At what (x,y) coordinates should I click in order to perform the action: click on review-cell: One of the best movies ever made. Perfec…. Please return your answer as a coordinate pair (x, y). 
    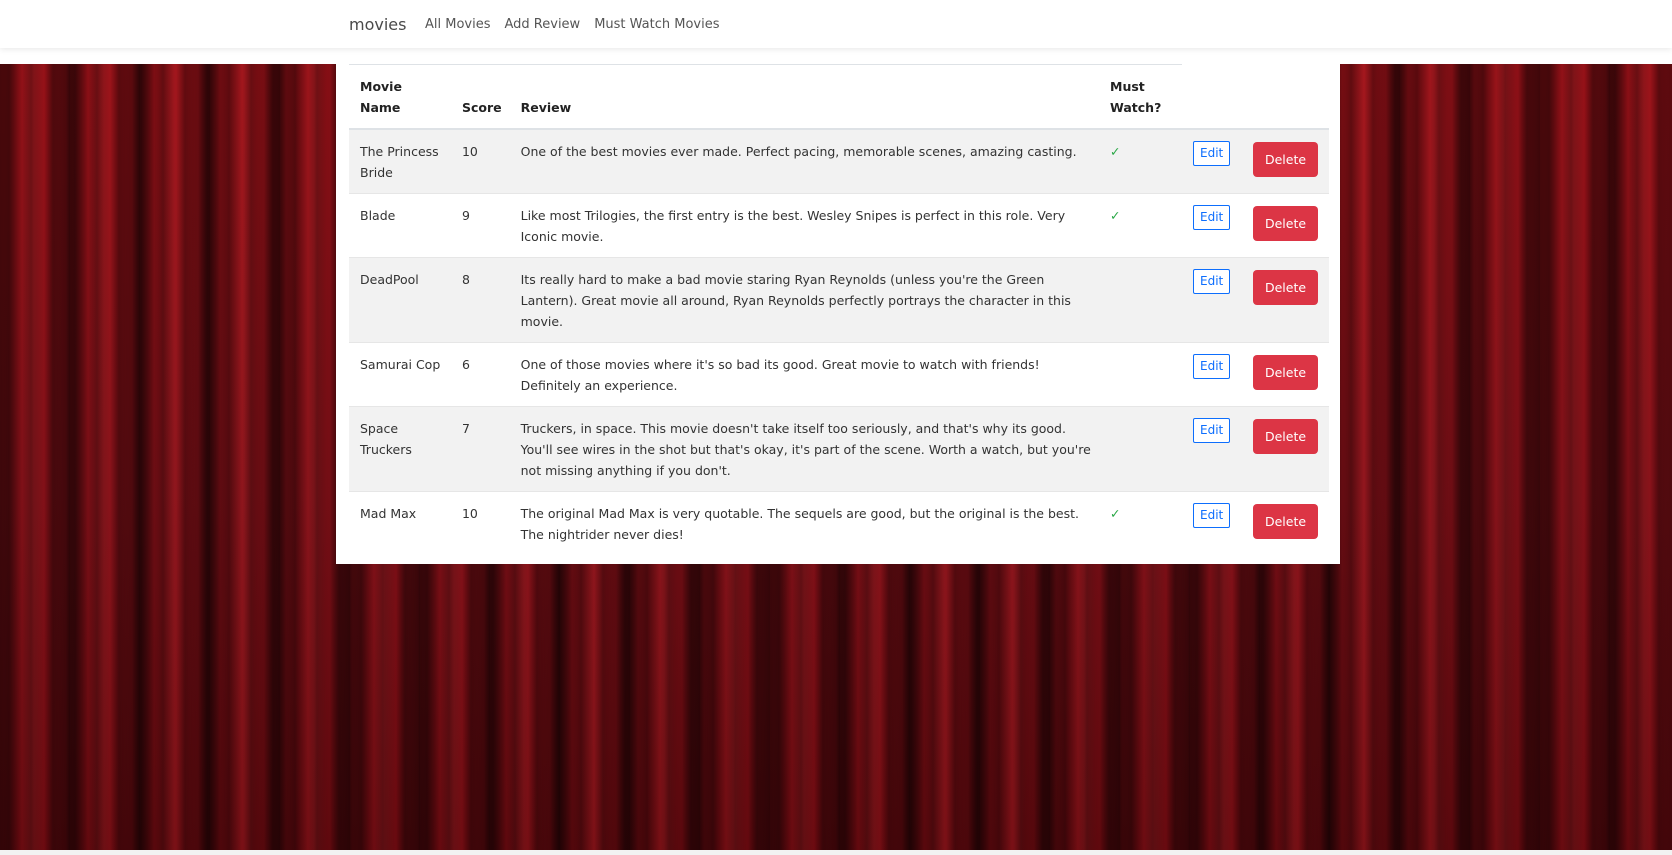
    Looking at the image, I should click on (804, 161).